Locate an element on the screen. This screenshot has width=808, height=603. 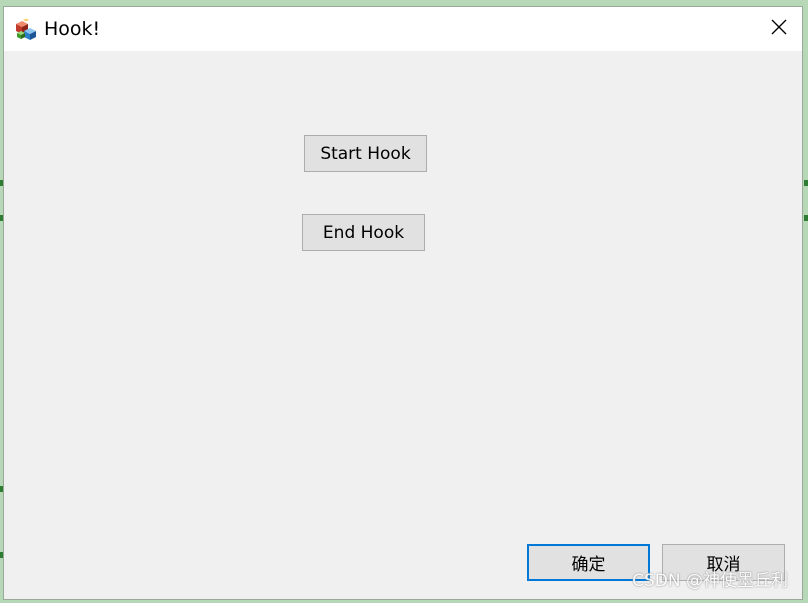
close-button is located at coordinates (779, 29).